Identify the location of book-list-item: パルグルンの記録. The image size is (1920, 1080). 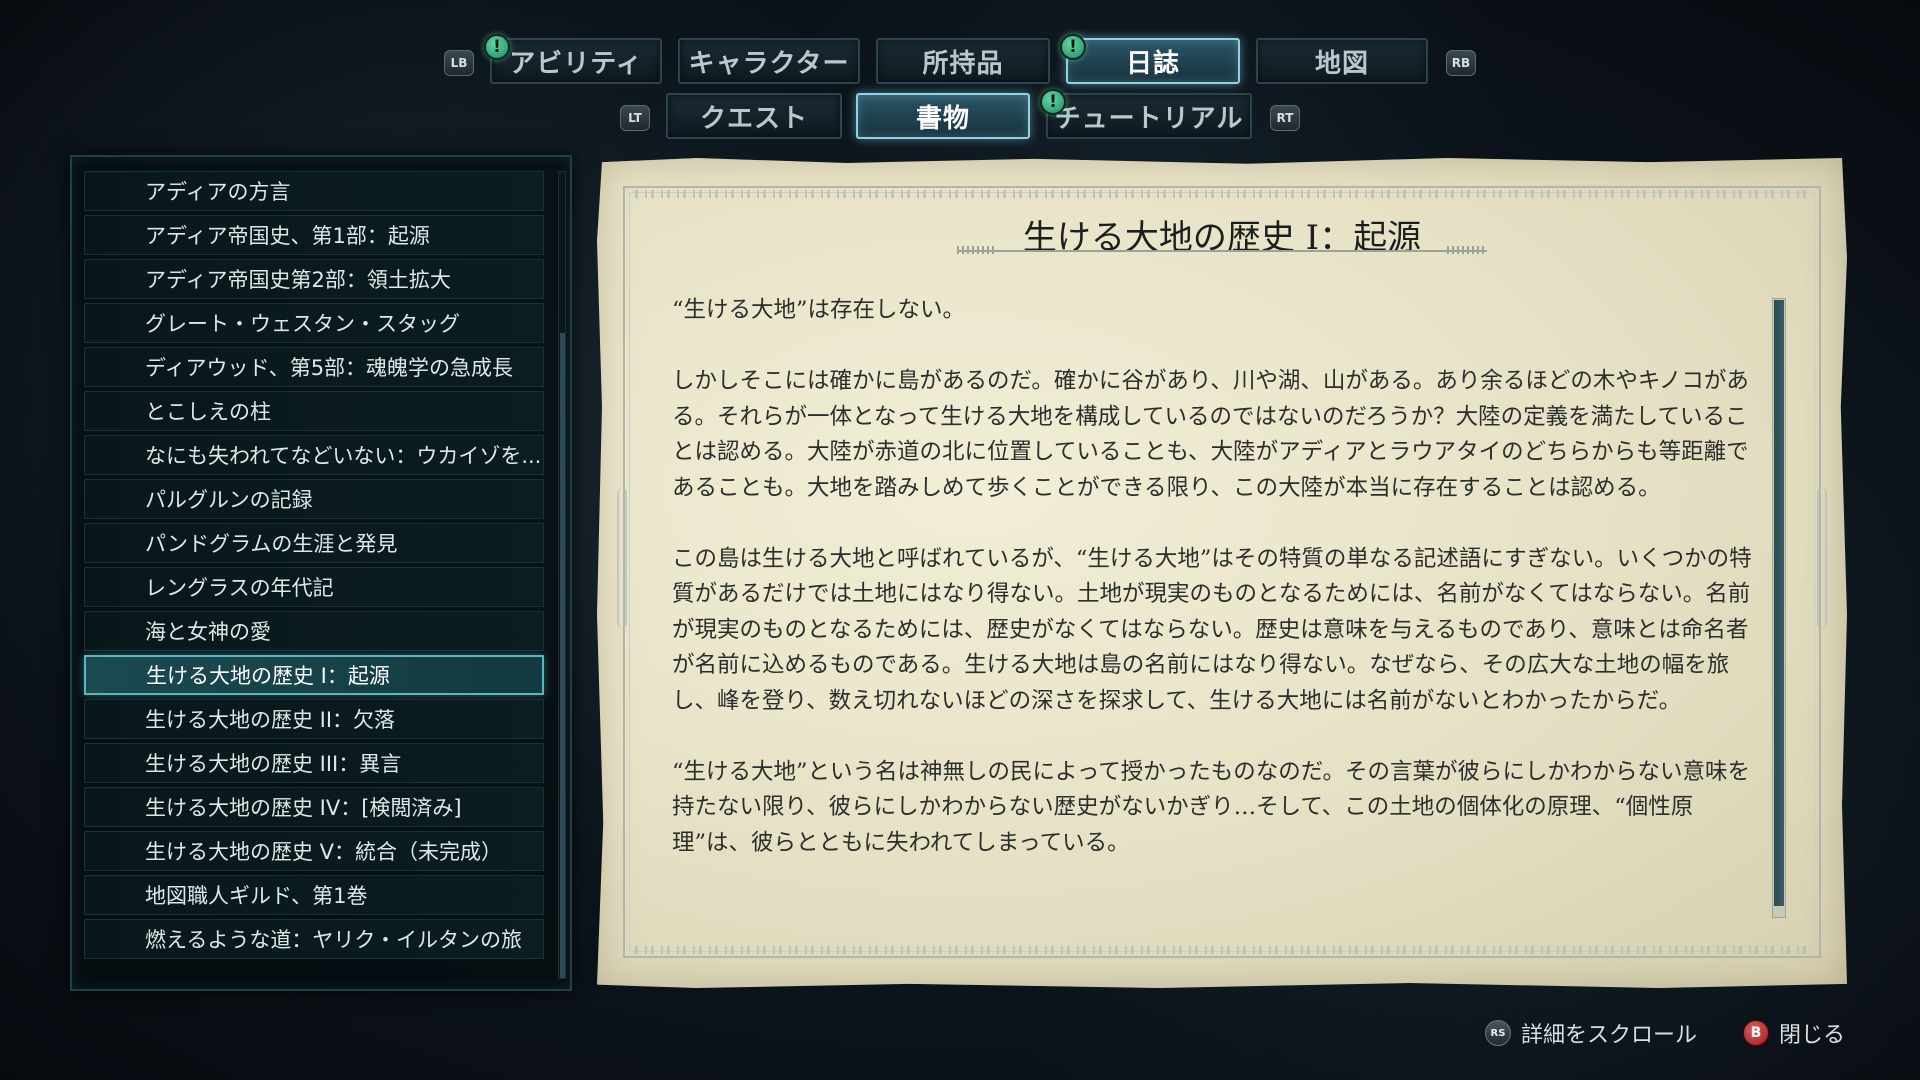
(314, 499).